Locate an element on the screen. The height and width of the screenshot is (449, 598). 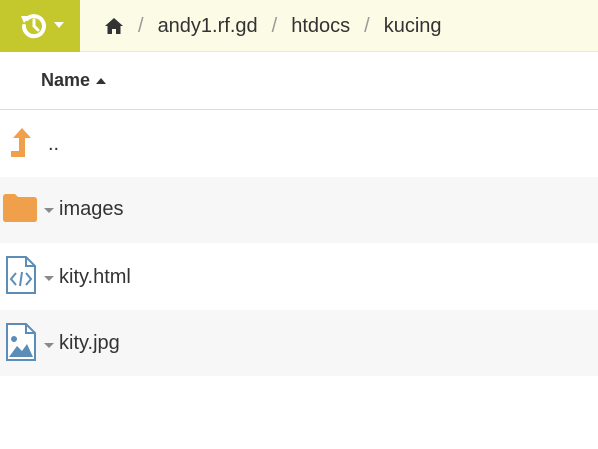
name-column-label: Name is located at coordinates (66, 80).